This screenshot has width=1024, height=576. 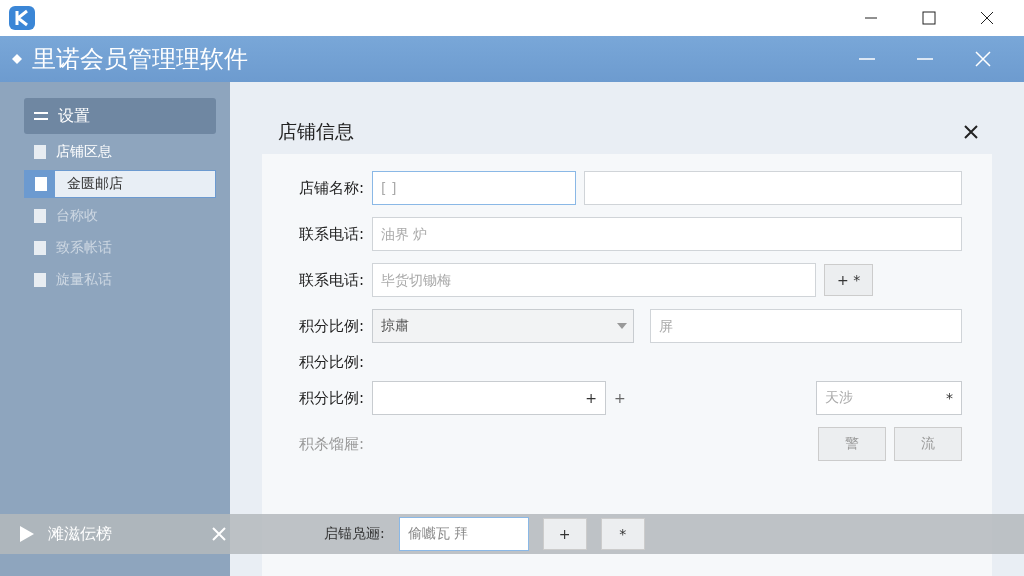 What do you see at coordinates (27, 534) in the screenshot?
I see `play-icon` at bounding box center [27, 534].